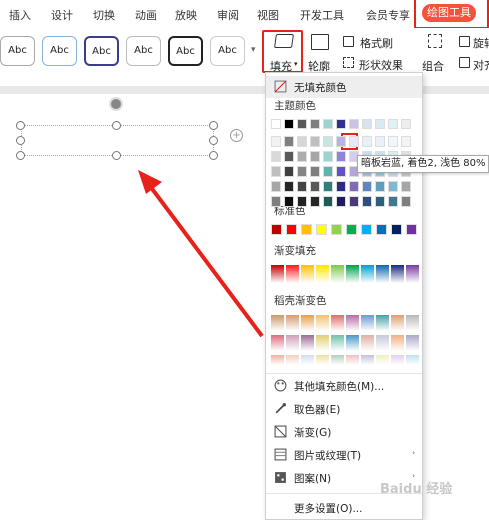 This screenshot has height=520, width=489. What do you see at coordinates (481, 43) in the screenshot?
I see `rotate-button: 旋转` at bounding box center [481, 43].